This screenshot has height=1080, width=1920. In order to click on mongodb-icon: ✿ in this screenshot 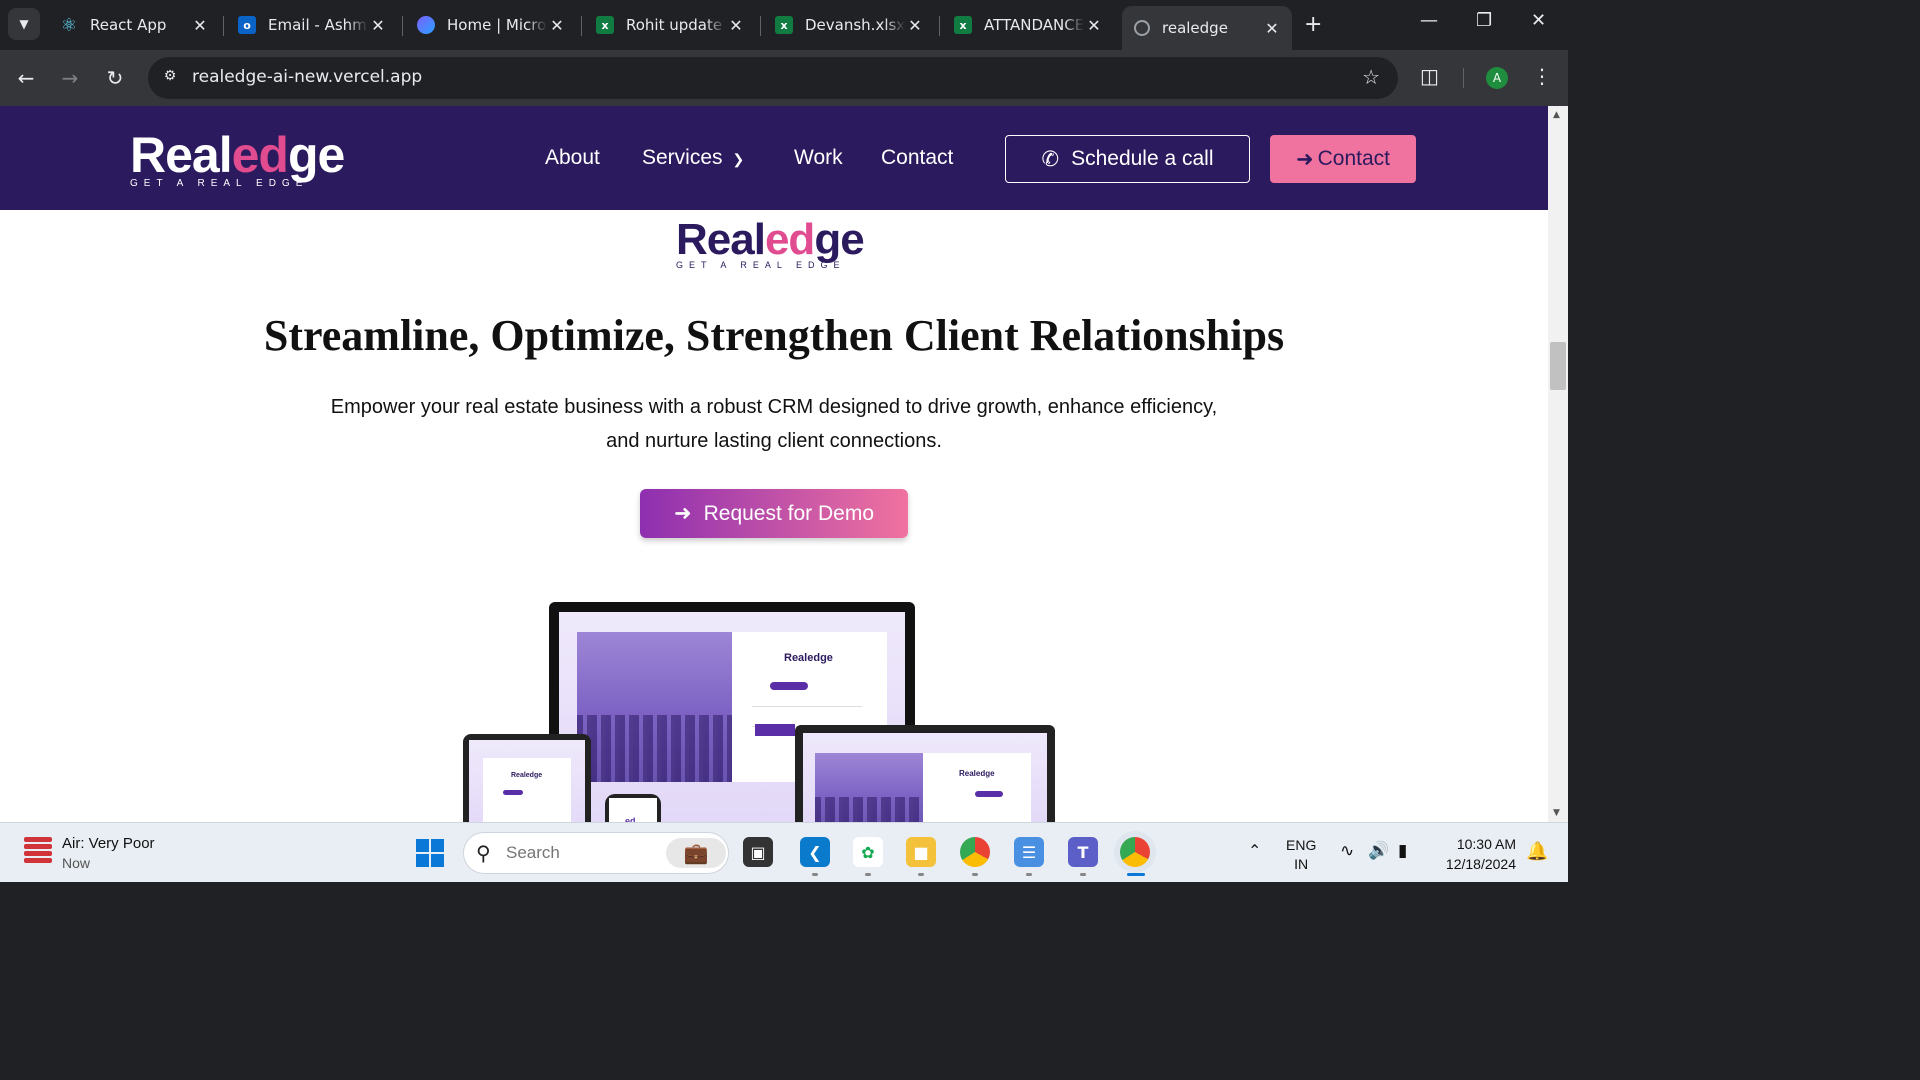, I will do `click(868, 852)`.